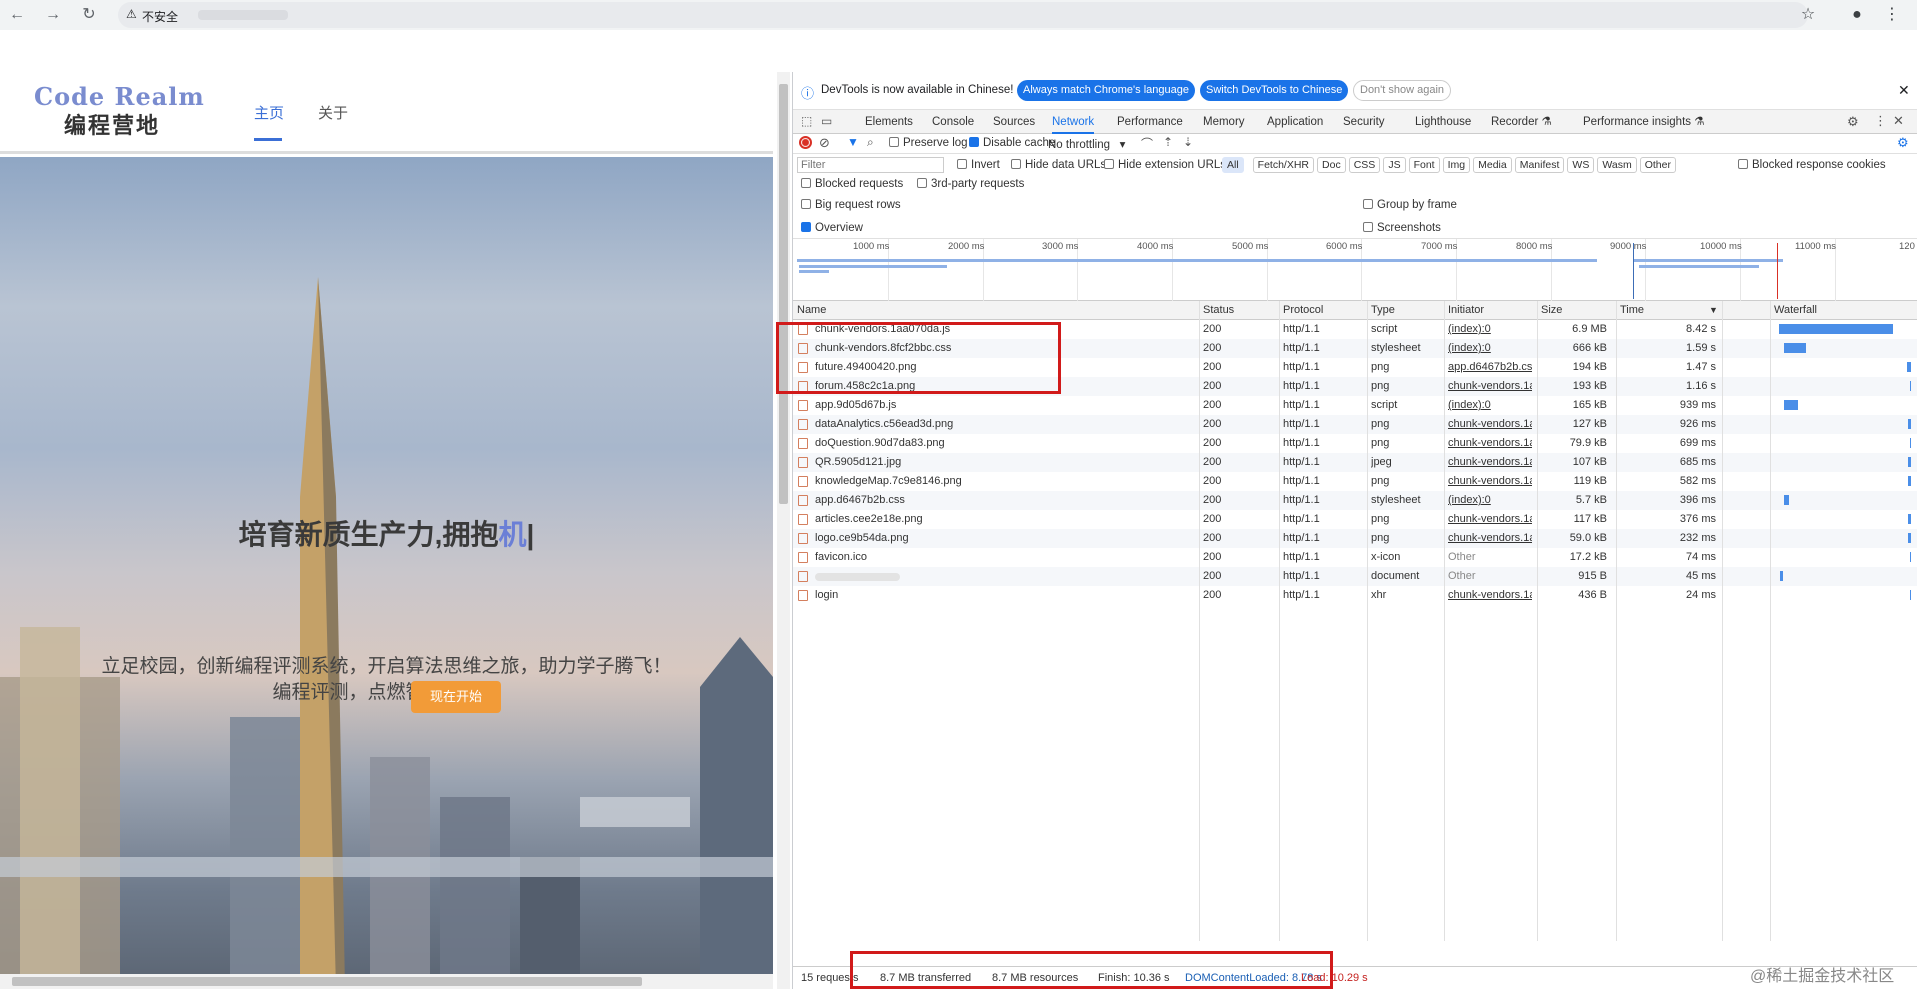  I want to click on logo-chinese: 编程营地, so click(112, 124).